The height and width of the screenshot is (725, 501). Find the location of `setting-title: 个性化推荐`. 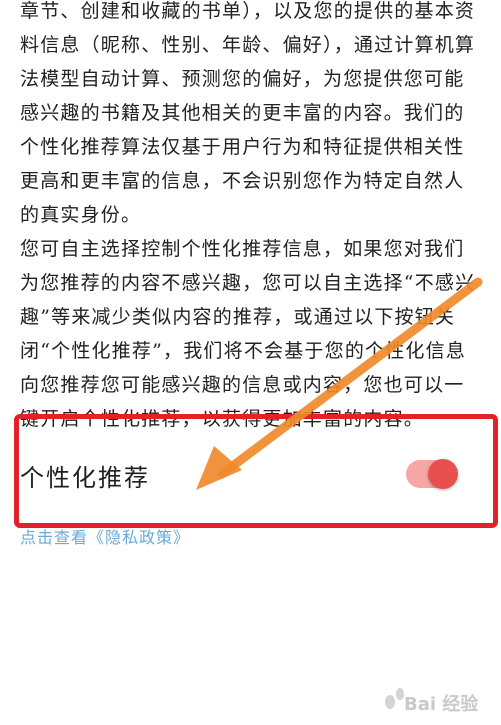

setting-title: 个性化推荐 is located at coordinates (85, 478).